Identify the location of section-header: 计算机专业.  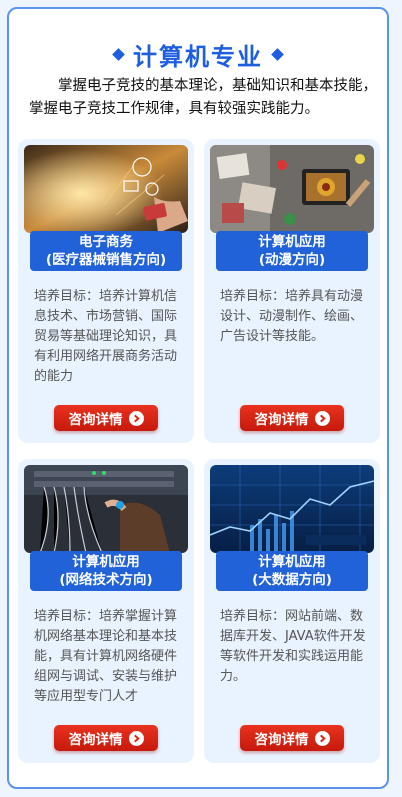
(198, 54).